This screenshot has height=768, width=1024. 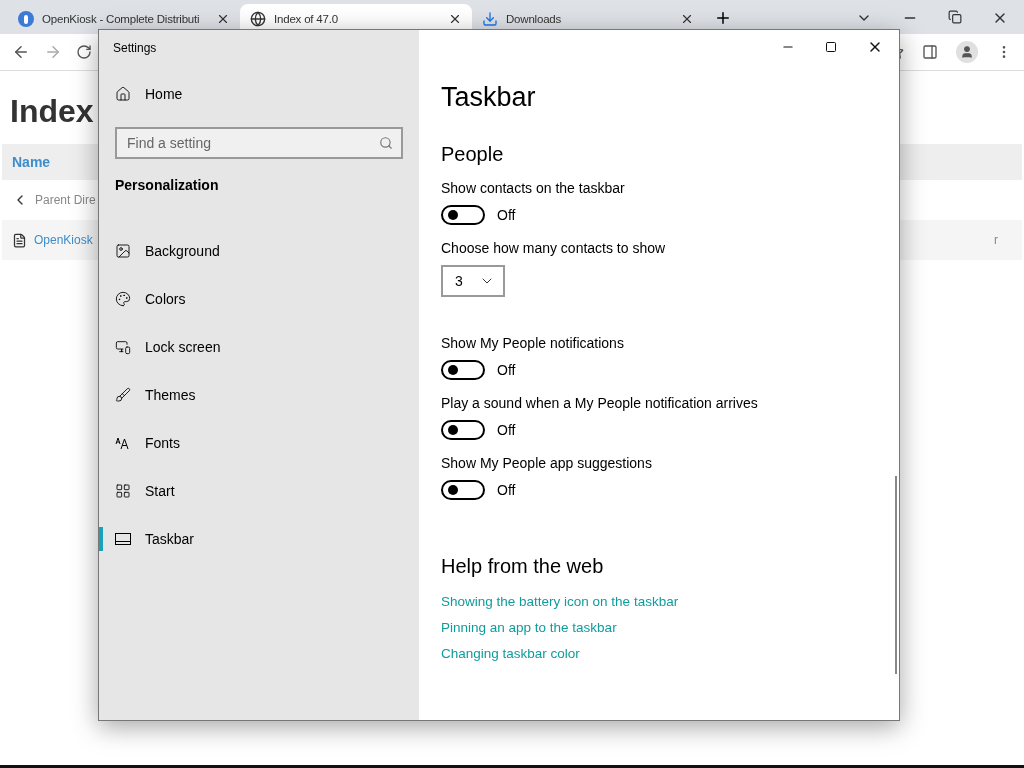 What do you see at coordinates (723, 18) in the screenshot?
I see `new-tab-icon` at bounding box center [723, 18].